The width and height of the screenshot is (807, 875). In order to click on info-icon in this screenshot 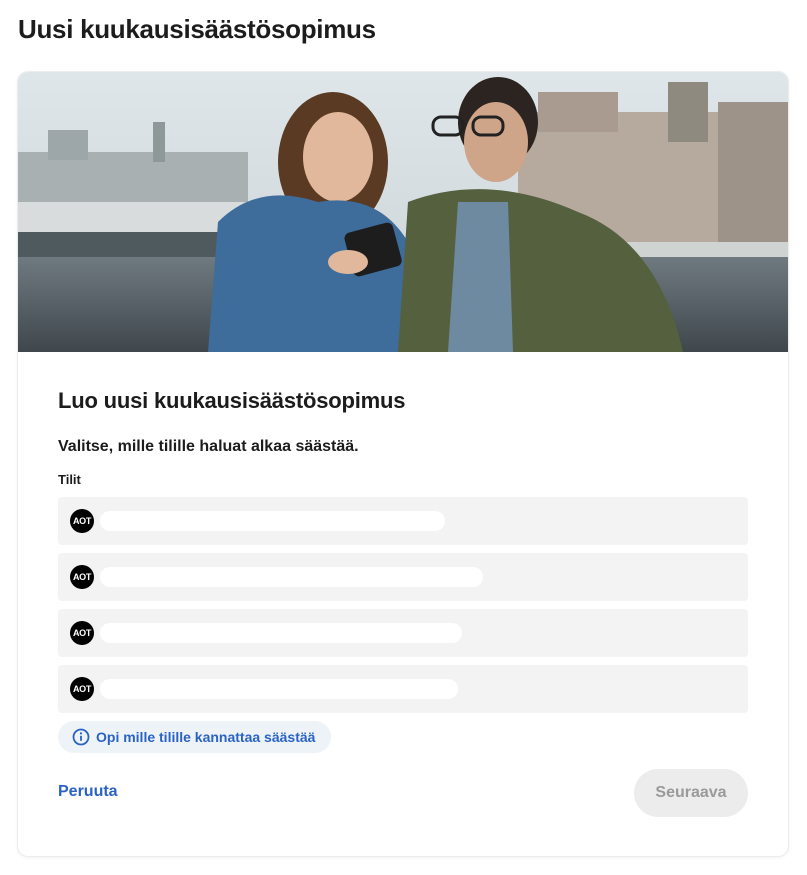, I will do `click(81, 737)`.